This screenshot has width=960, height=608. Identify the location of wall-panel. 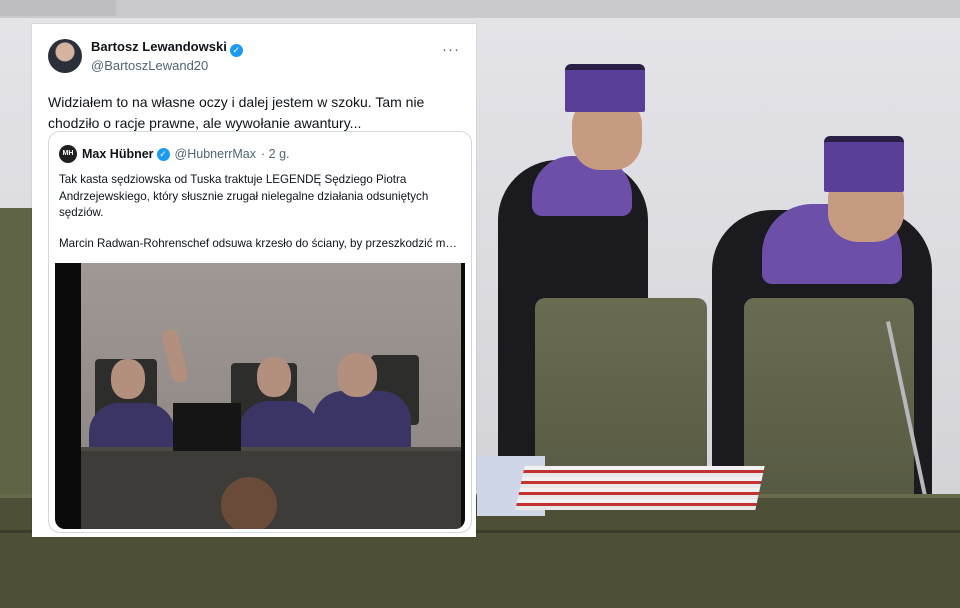
(58, 8).